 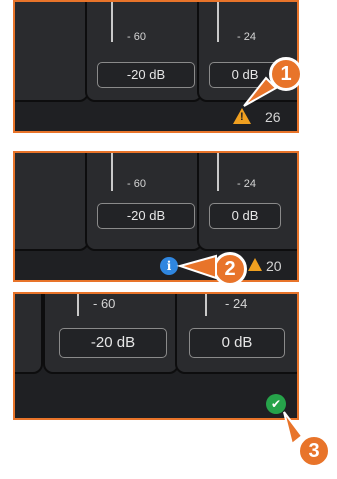 What do you see at coordinates (286, 74) in the screenshot?
I see `callout-badge-1: 1` at bounding box center [286, 74].